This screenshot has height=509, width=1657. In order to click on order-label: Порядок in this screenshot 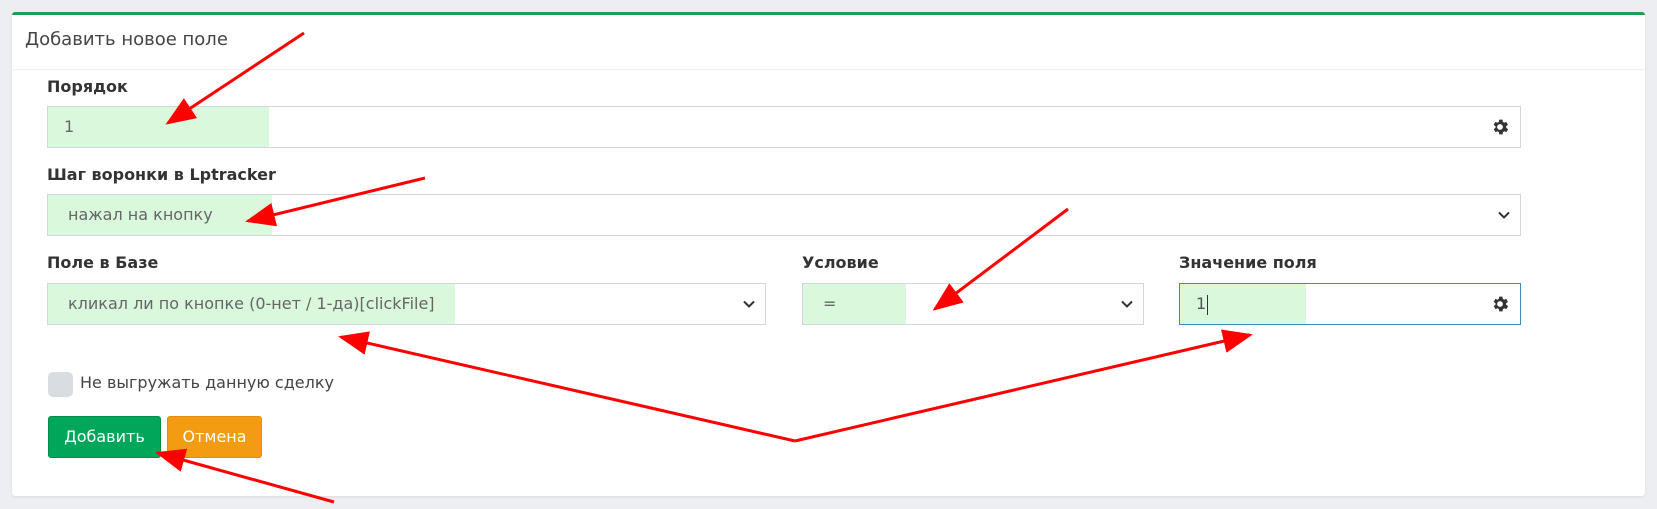, I will do `click(87, 86)`.